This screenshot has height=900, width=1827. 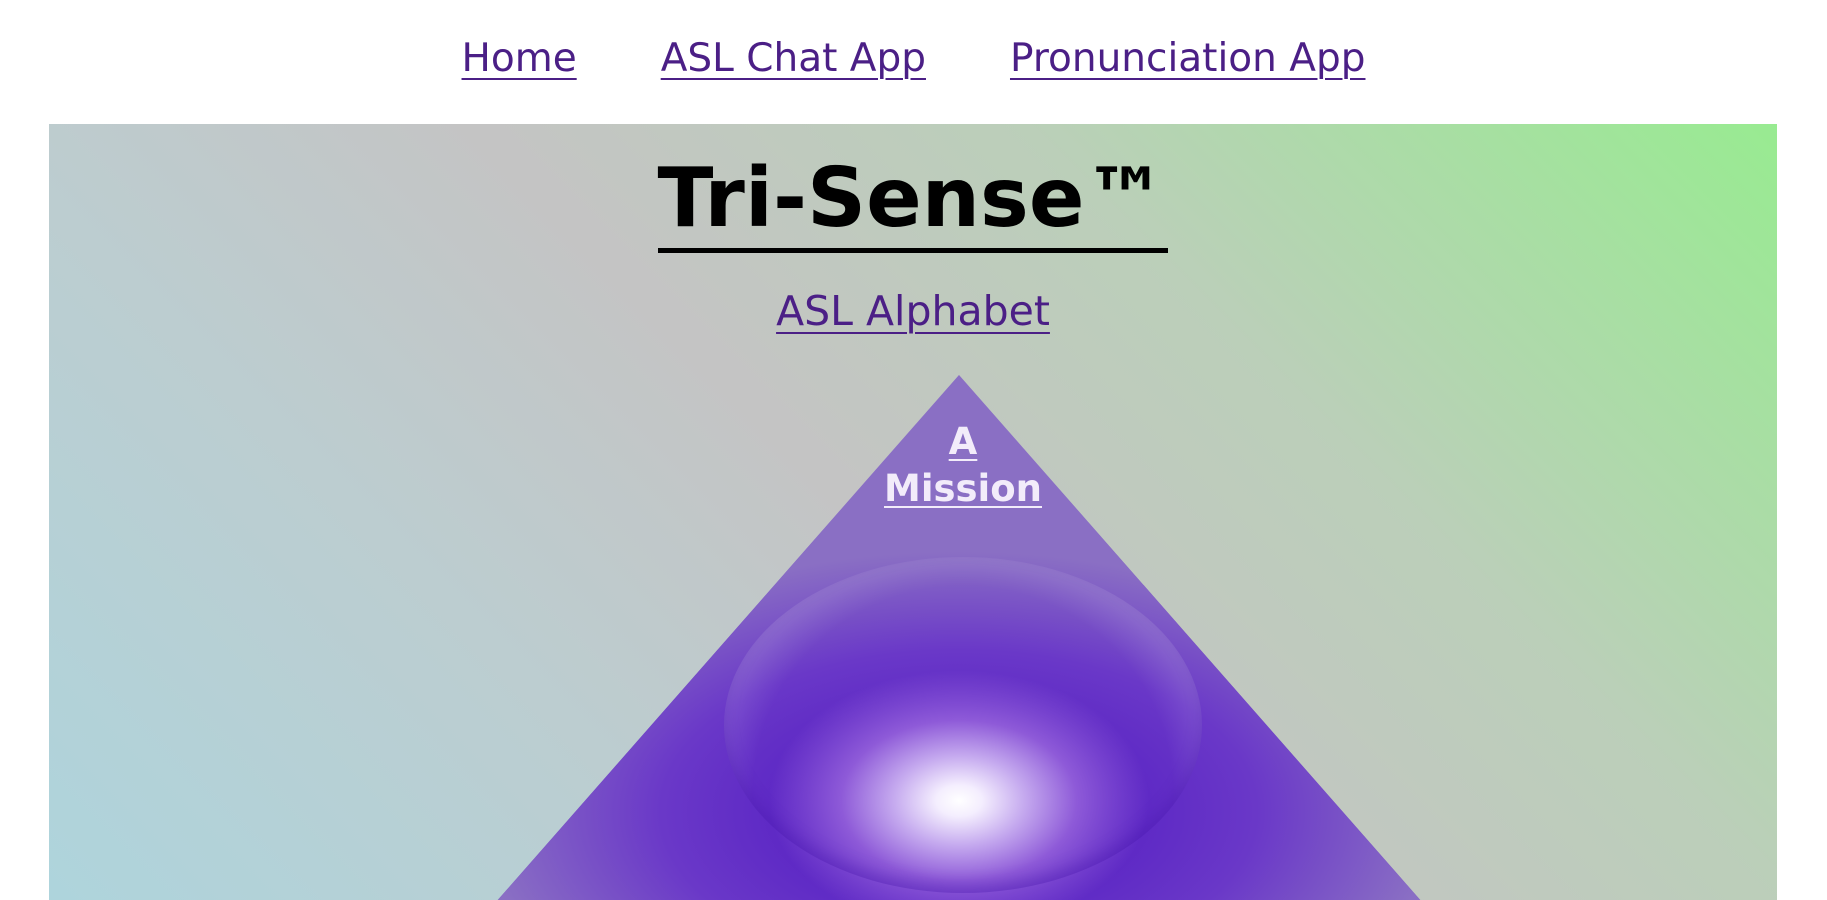 What do you see at coordinates (793, 59) in the screenshot?
I see `nav-link-asl-chat-app: ASL Chat App` at bounding box center [793, 59].